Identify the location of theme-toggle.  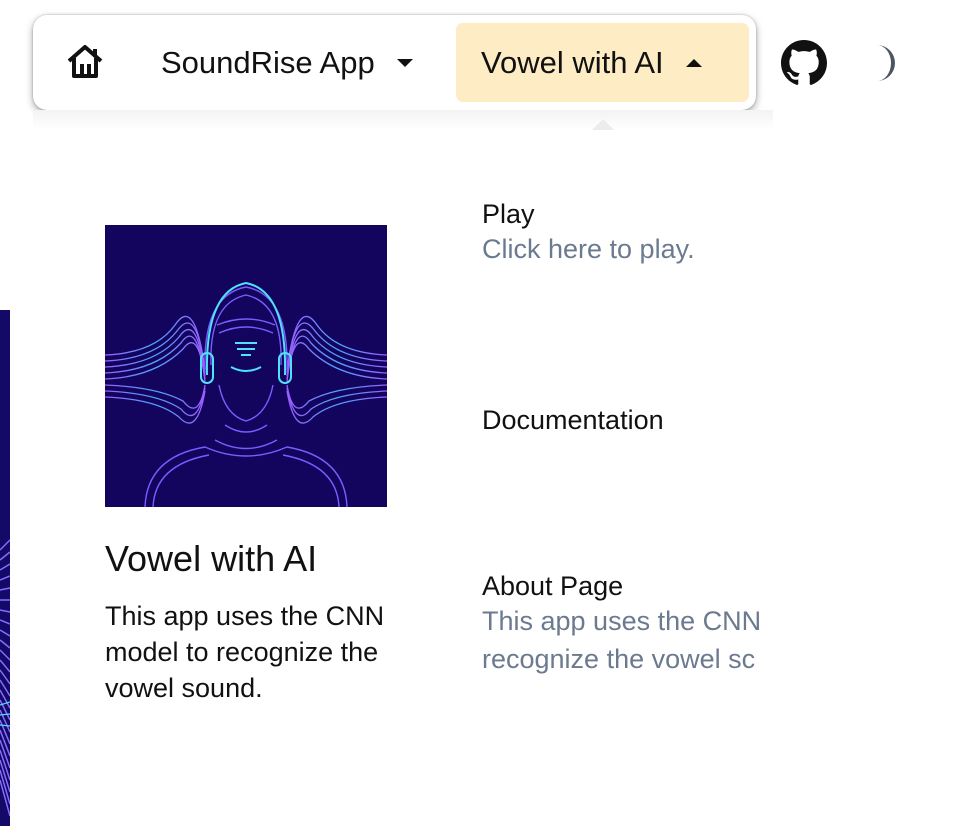
(890, 63).